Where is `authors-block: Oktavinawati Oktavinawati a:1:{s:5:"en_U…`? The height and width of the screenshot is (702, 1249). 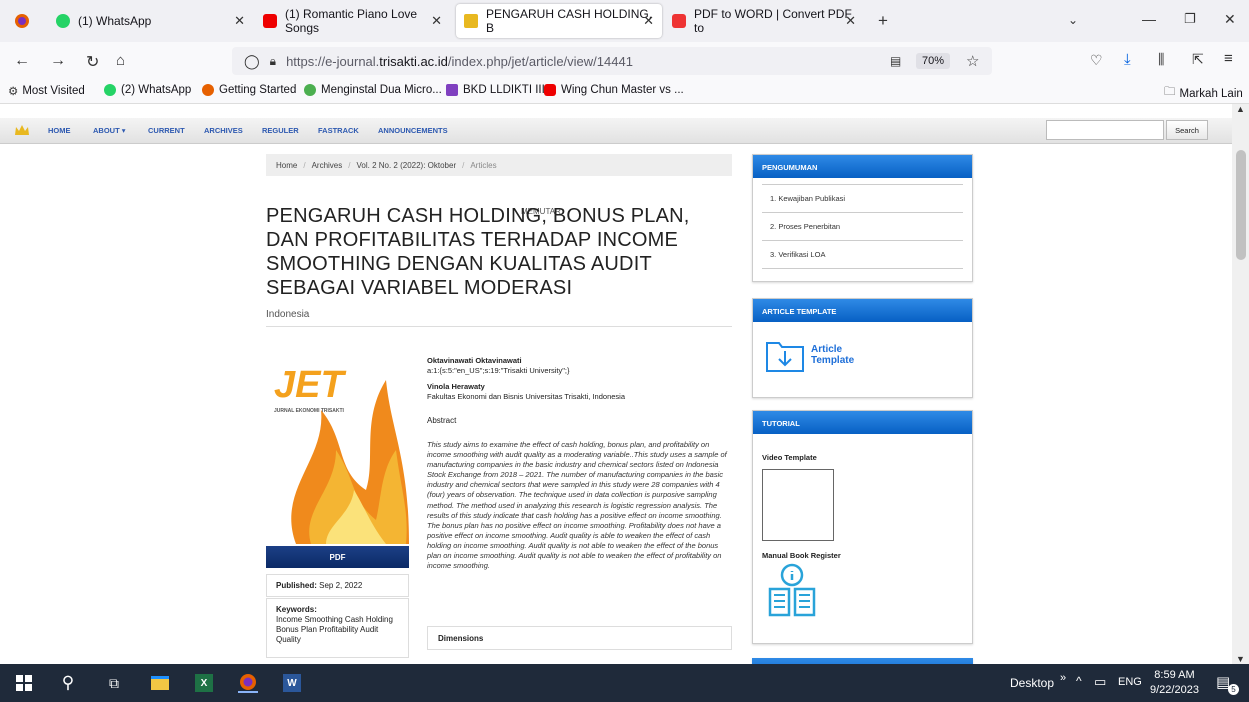 authors-block: Oktavinawati Oktavinawati a:1:{s:5:"en_U… is located at coordinates (582, 379).